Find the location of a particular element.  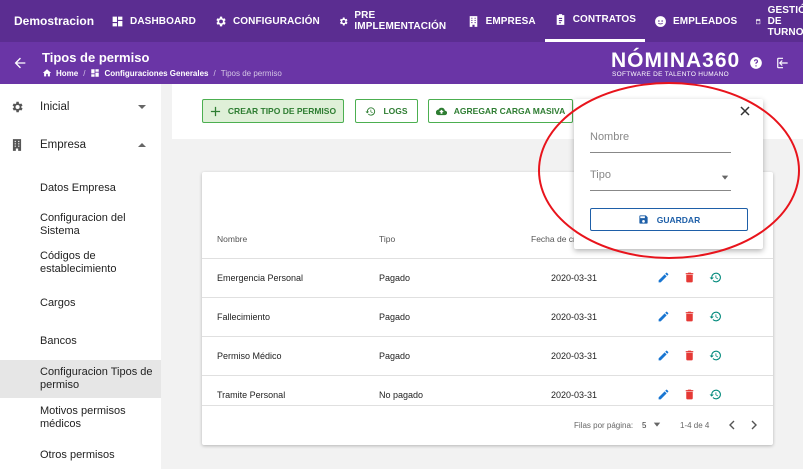

help-icon is located at coordinates (756, 63).